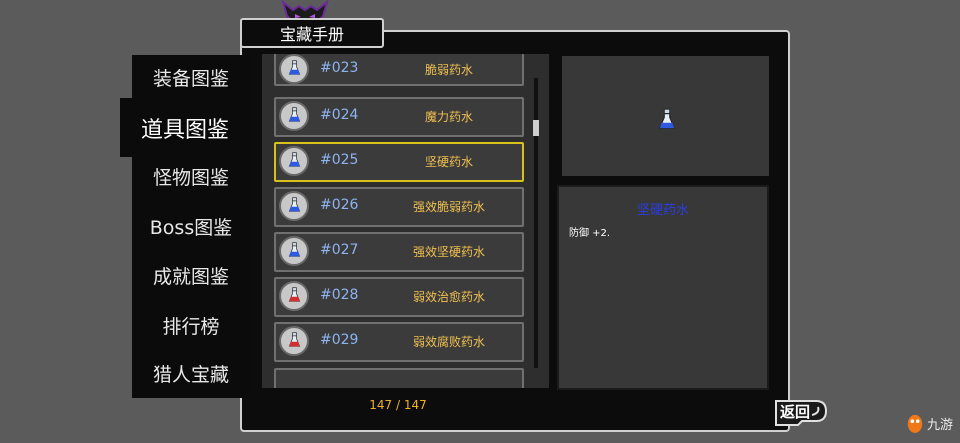 This screenshot has height=443, width=960. Describe the element at coordinates (448, 162) in the screenshot. I see `item-name: 坚硬药水` at that location.